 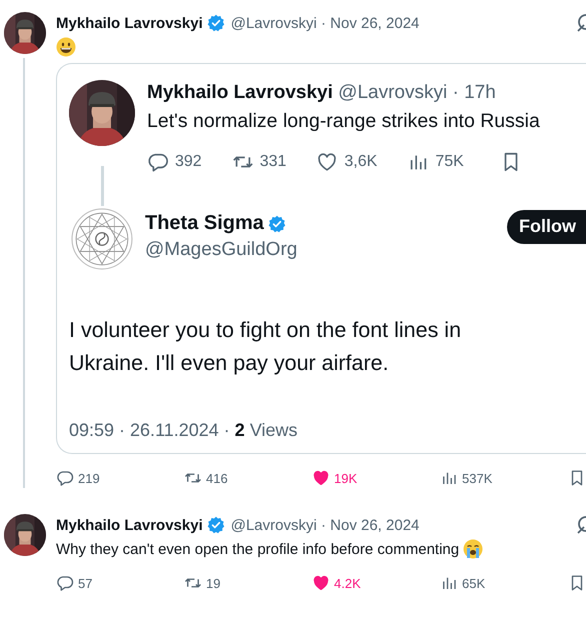 What do you see at coordinates (327, 162) in the screenshot?
I see `heart-icon` at bounding box center [327, 162].